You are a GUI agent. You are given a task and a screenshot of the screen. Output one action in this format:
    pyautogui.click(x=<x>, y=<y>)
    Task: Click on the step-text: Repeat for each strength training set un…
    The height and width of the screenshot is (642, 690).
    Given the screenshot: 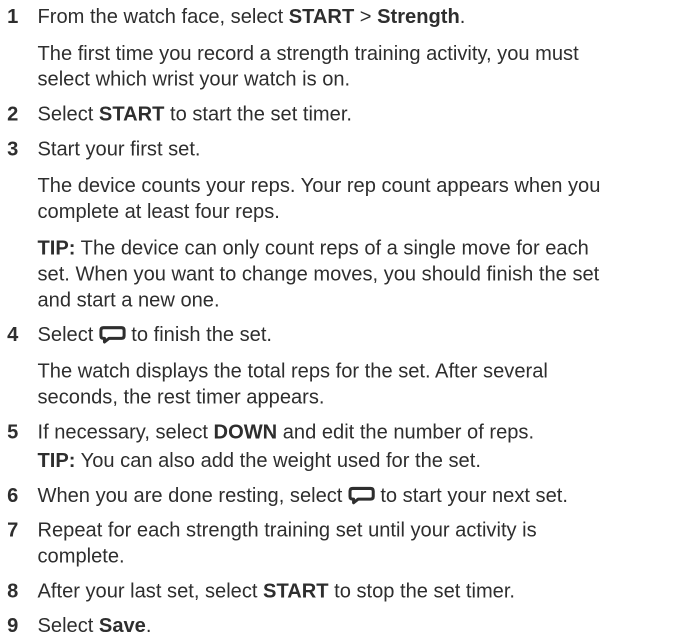 What is the action you would take?
    pyautogui.click(x=287, y=542)
    